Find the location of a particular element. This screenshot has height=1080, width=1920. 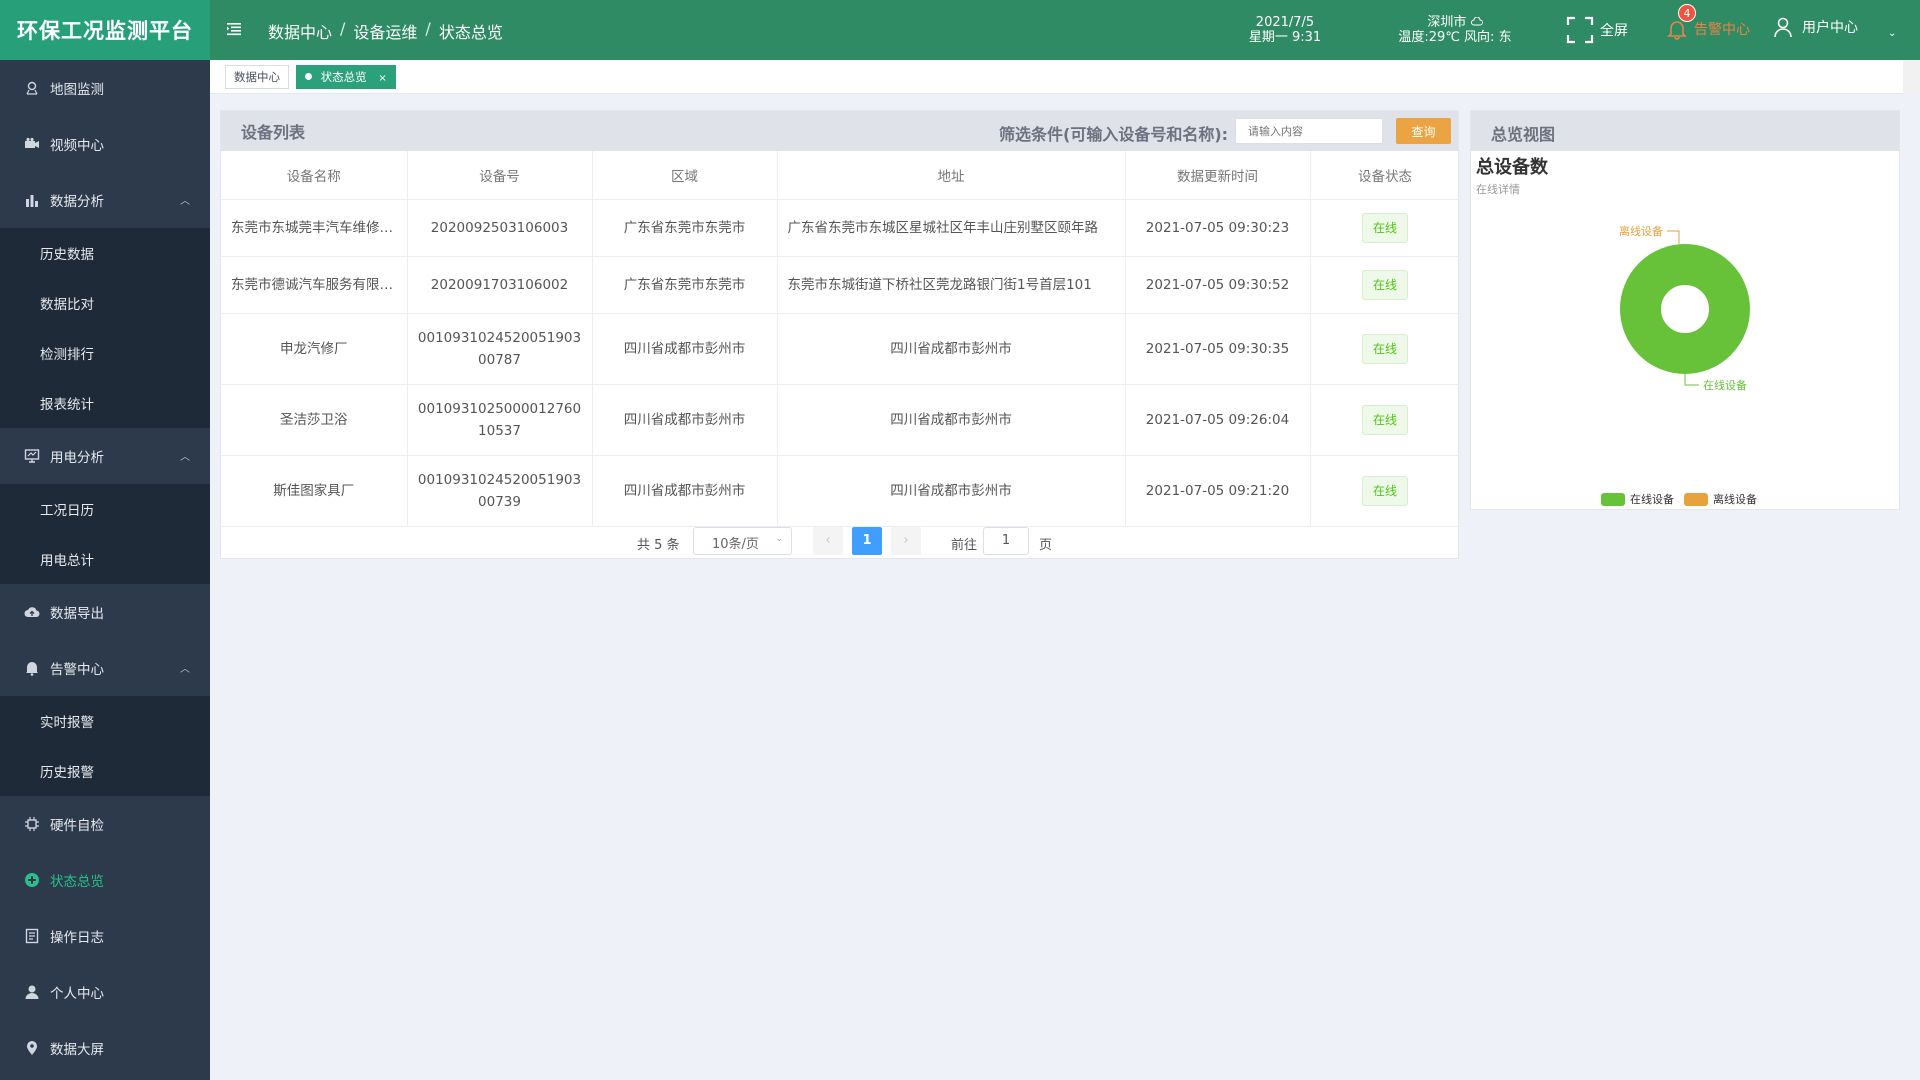

sidebar-item-status-overview: 状态总览 is located at coordinates (105, 880).